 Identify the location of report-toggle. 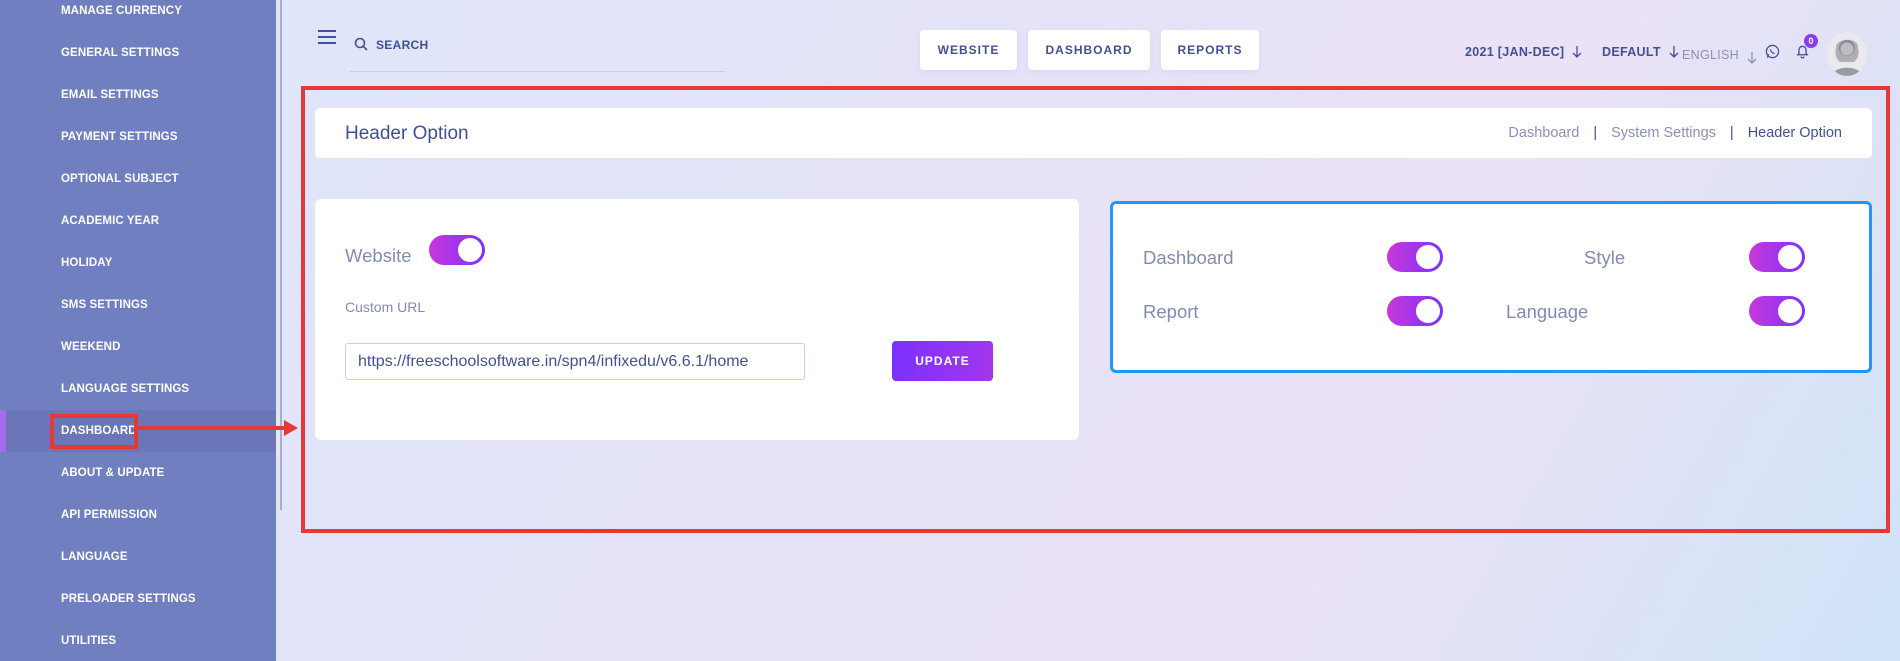
(1415, 311).